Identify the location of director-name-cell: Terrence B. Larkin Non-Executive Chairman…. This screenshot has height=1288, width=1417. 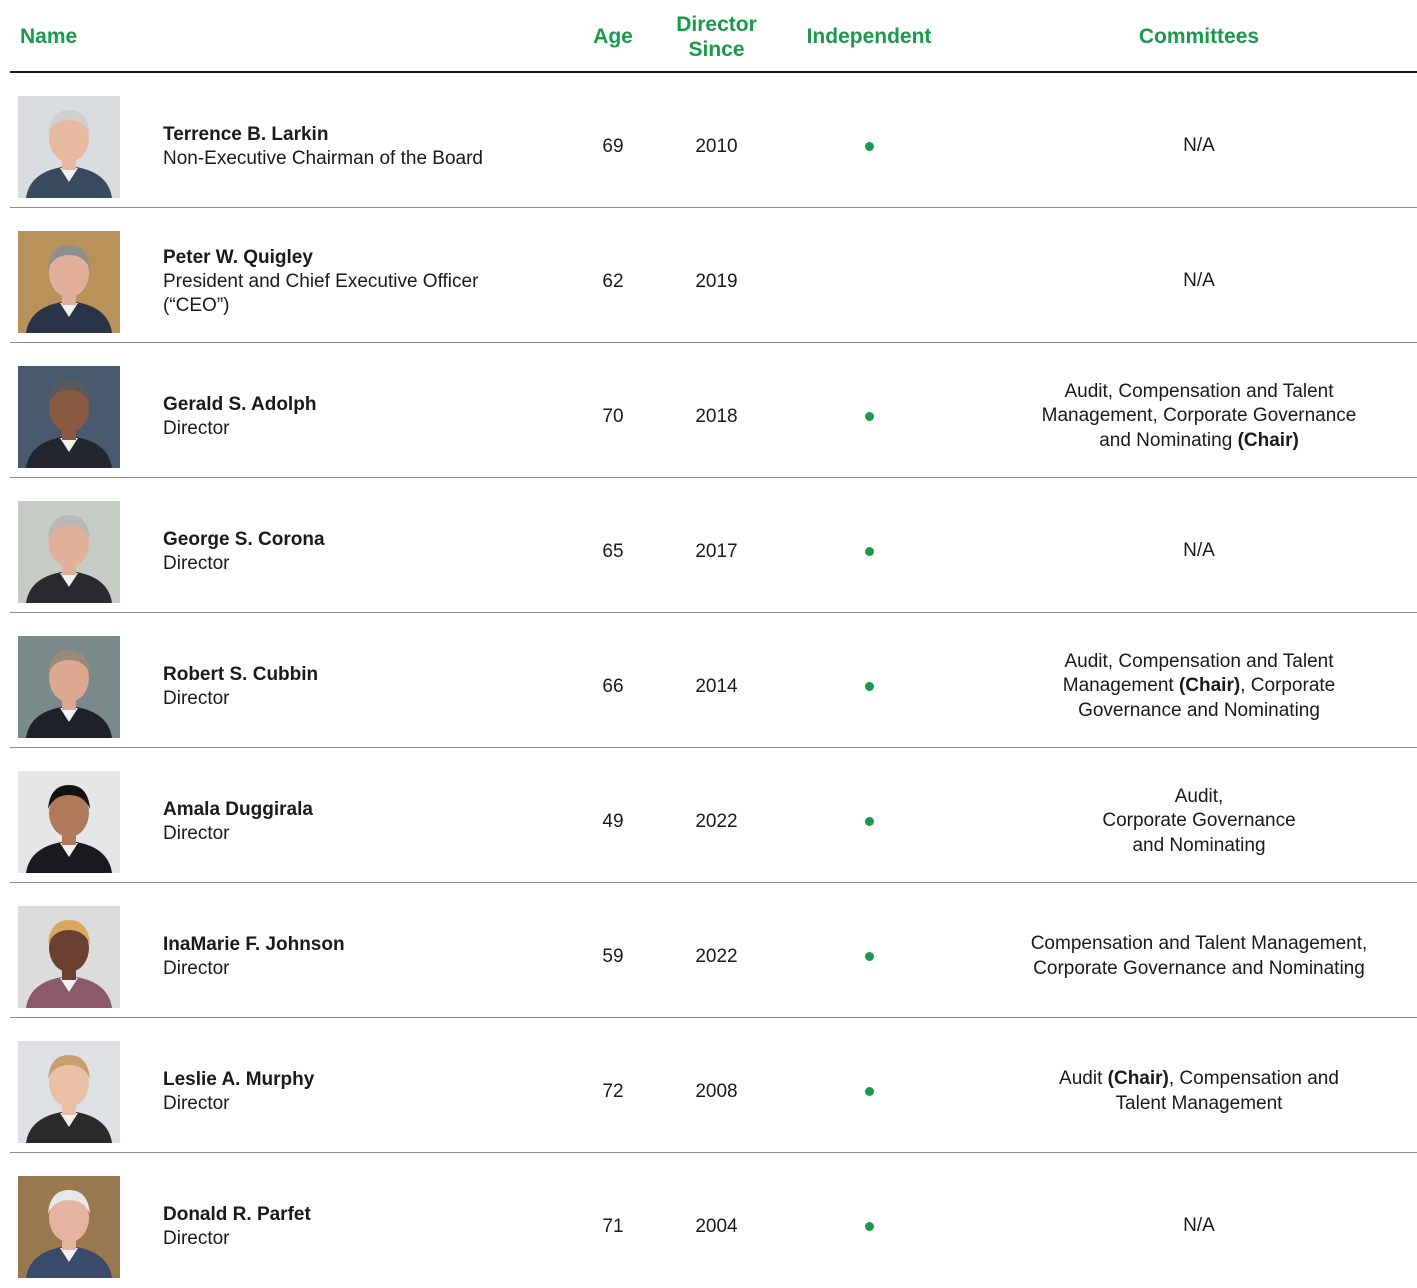
(353, 140).